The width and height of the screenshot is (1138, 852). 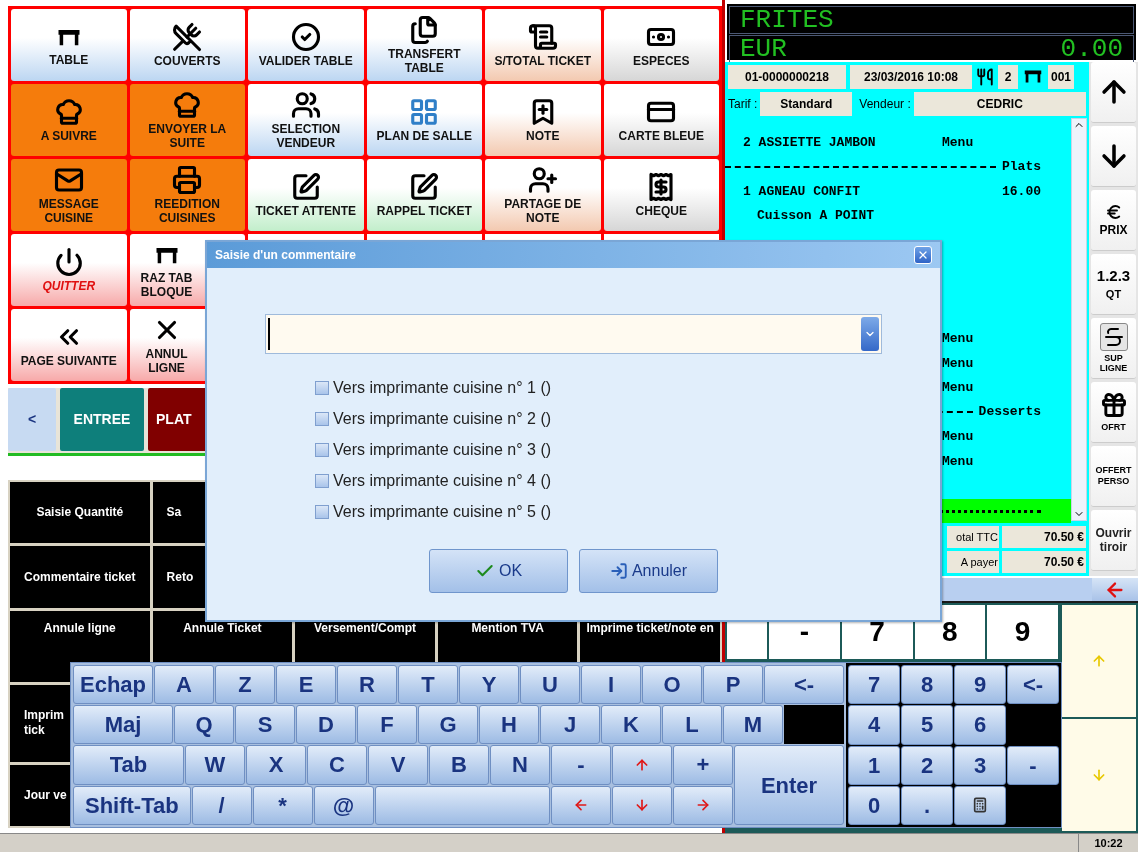 I want to click on section-label: Desserts, so click(x=1009, y=412).